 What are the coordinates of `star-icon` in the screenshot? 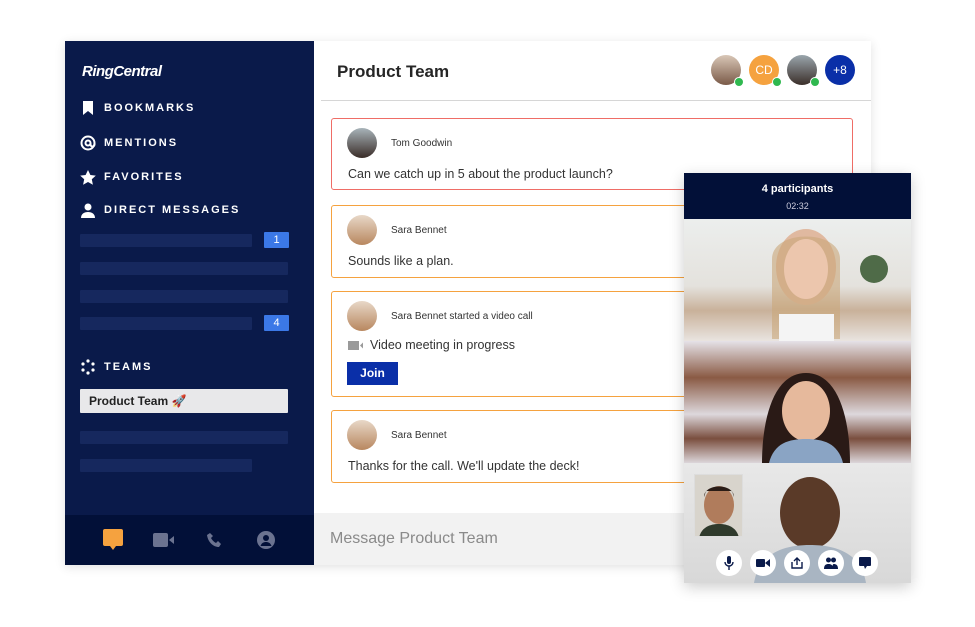 It's located at (88, 177).